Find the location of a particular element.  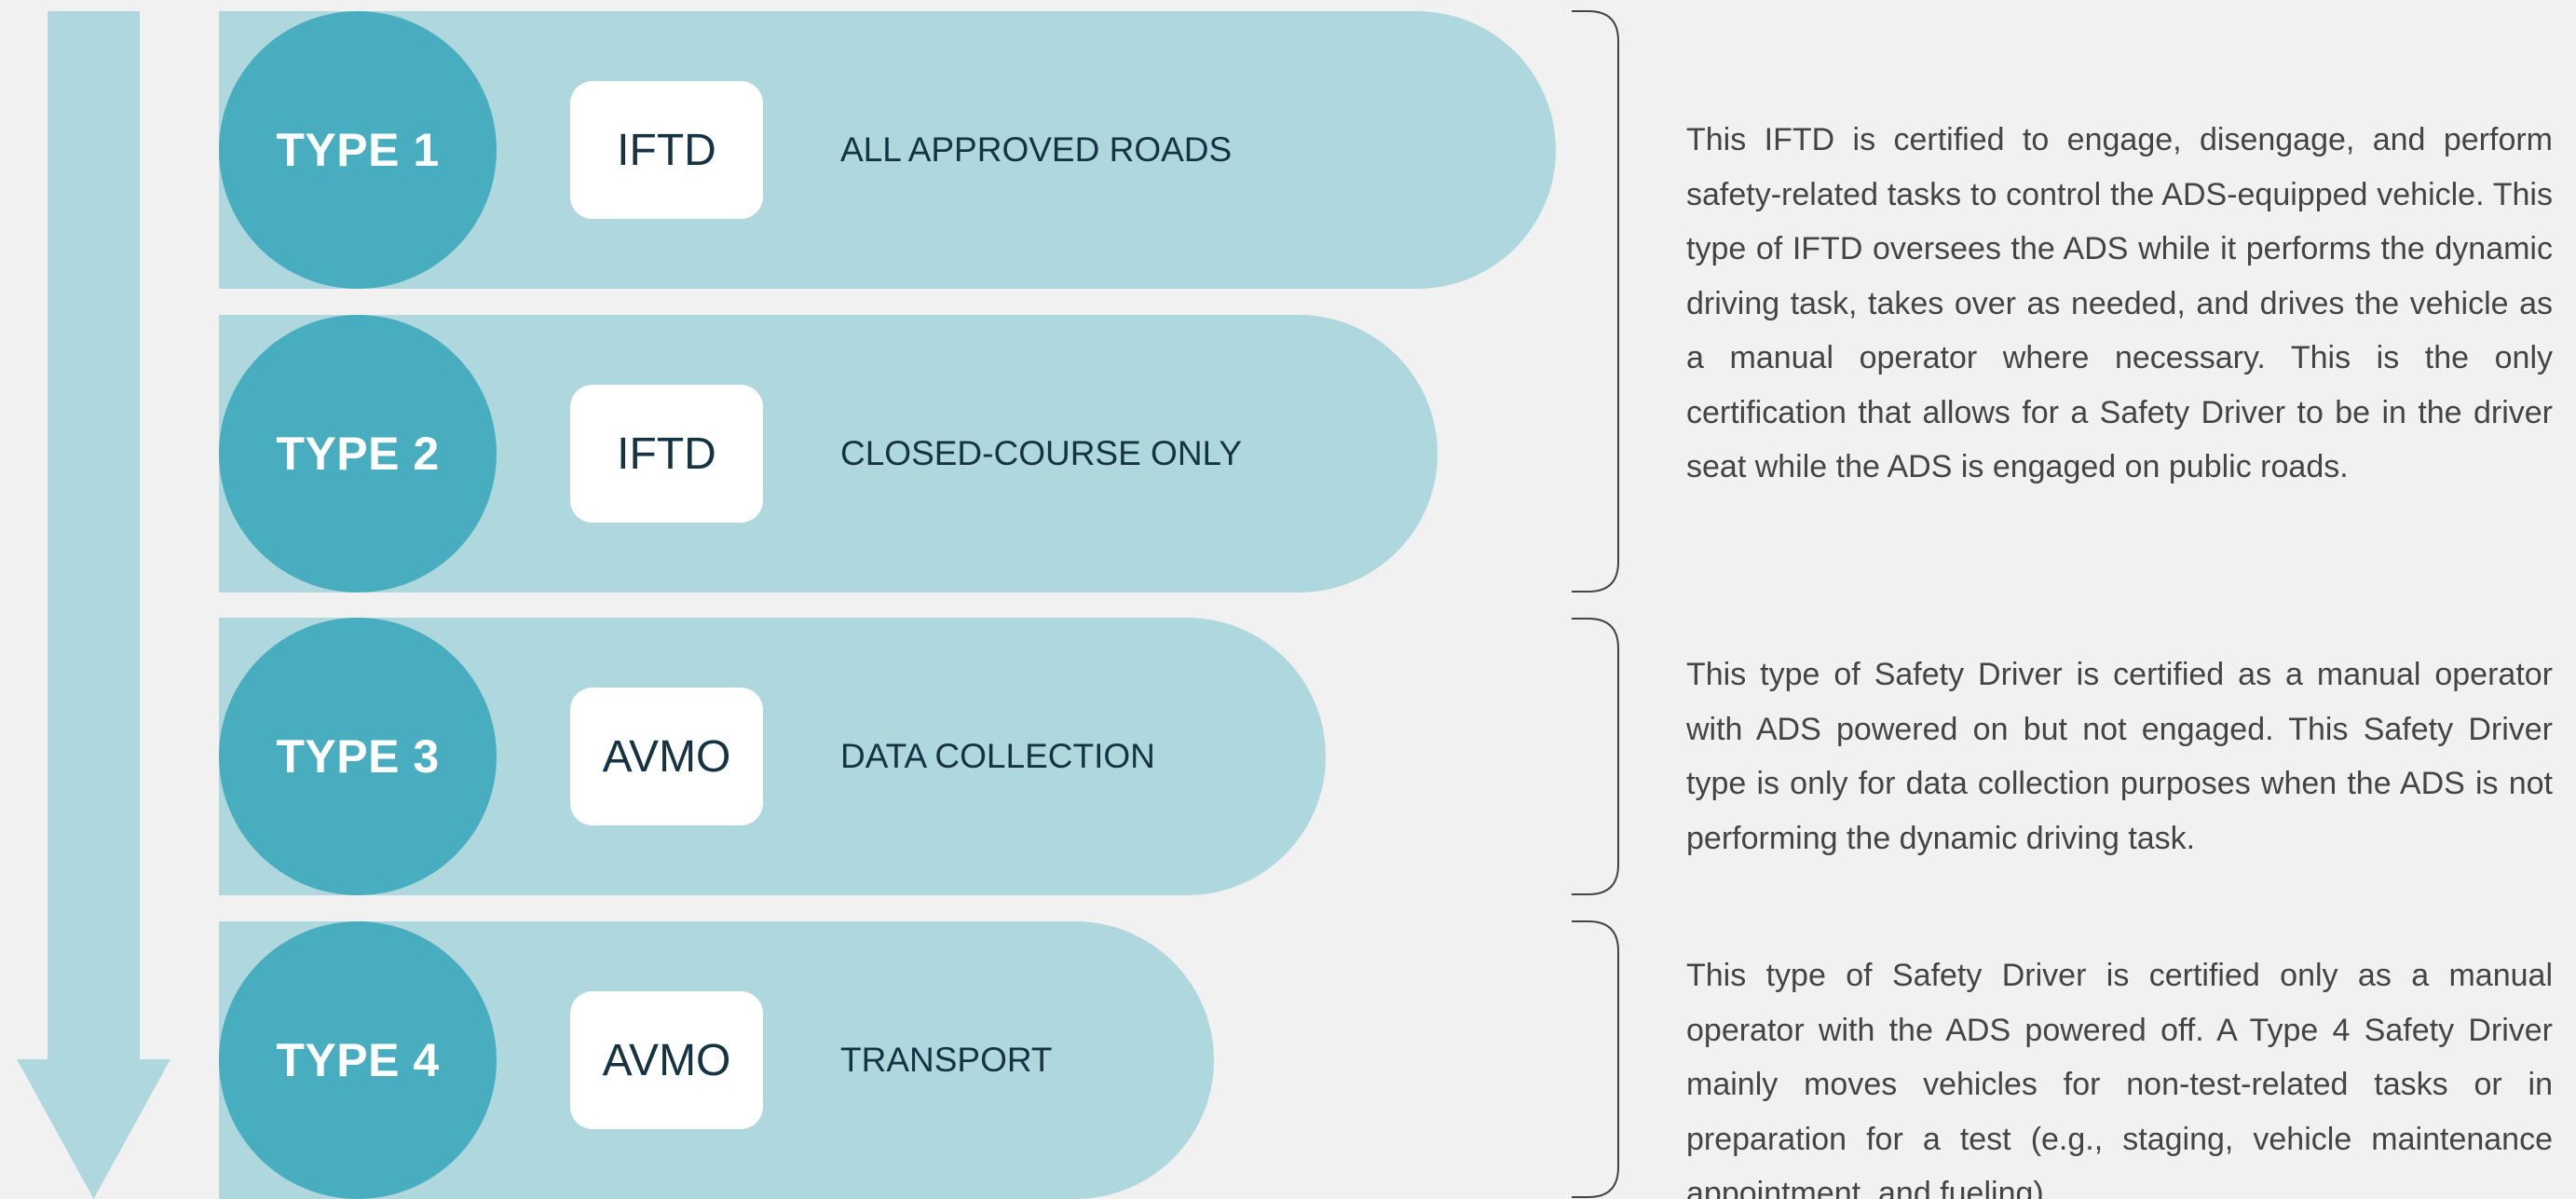

type-4-scope: TRANSPORT is located at coordinates (946, 1060).